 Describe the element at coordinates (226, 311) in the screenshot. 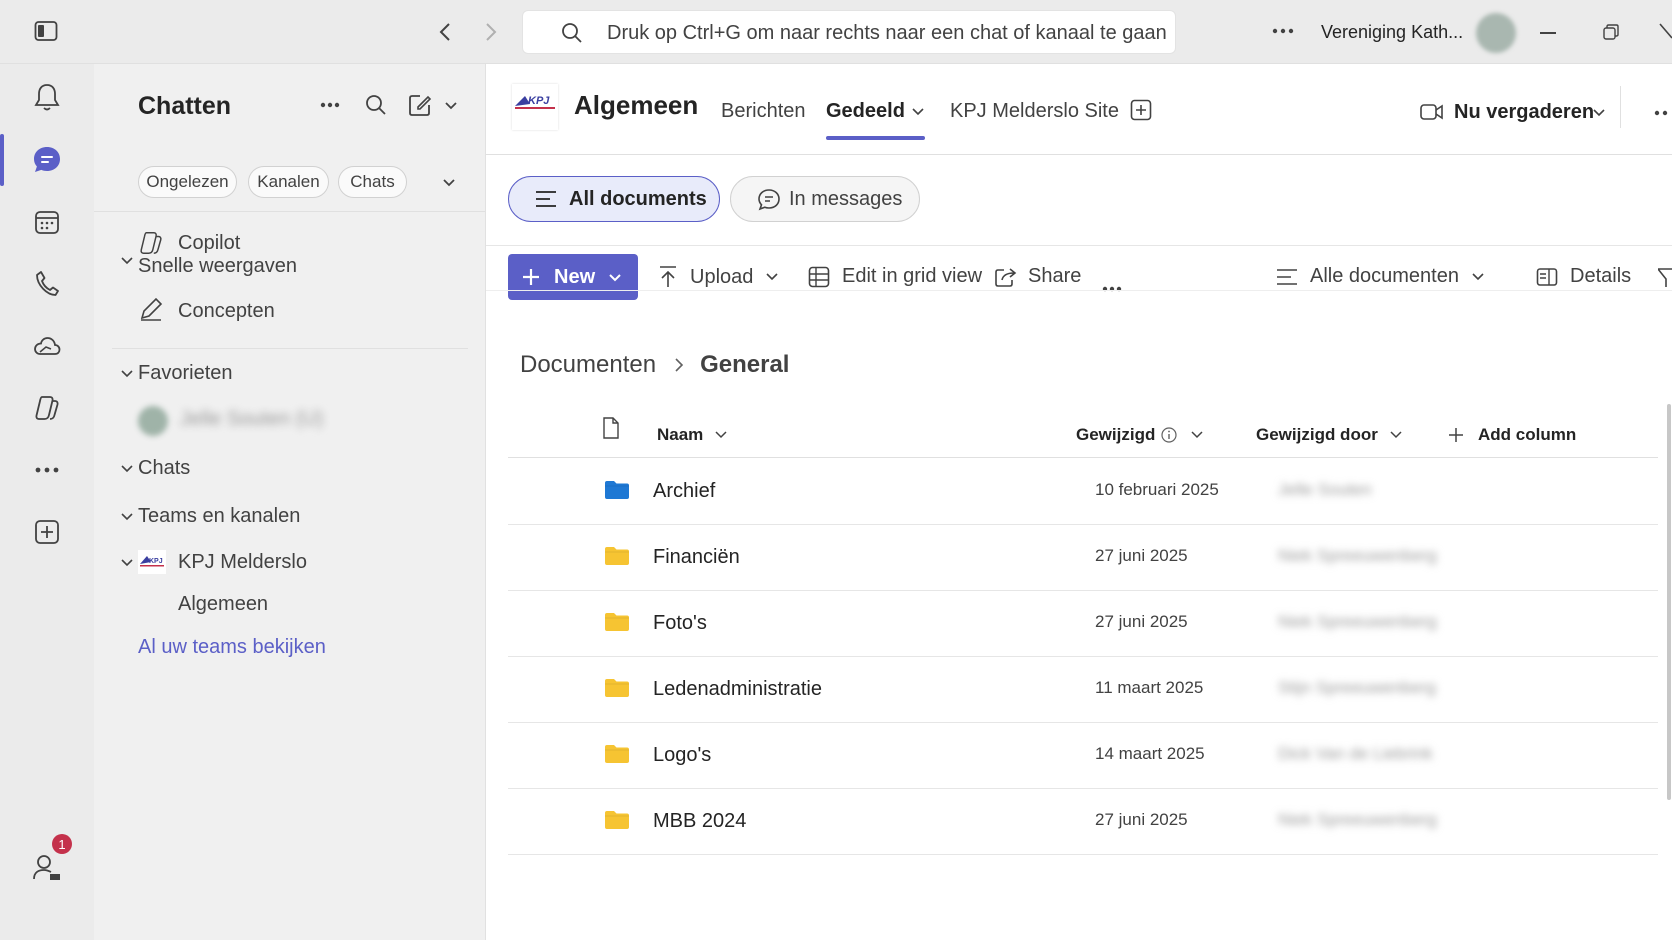

I see `drafts-label: Concepten` at that location.